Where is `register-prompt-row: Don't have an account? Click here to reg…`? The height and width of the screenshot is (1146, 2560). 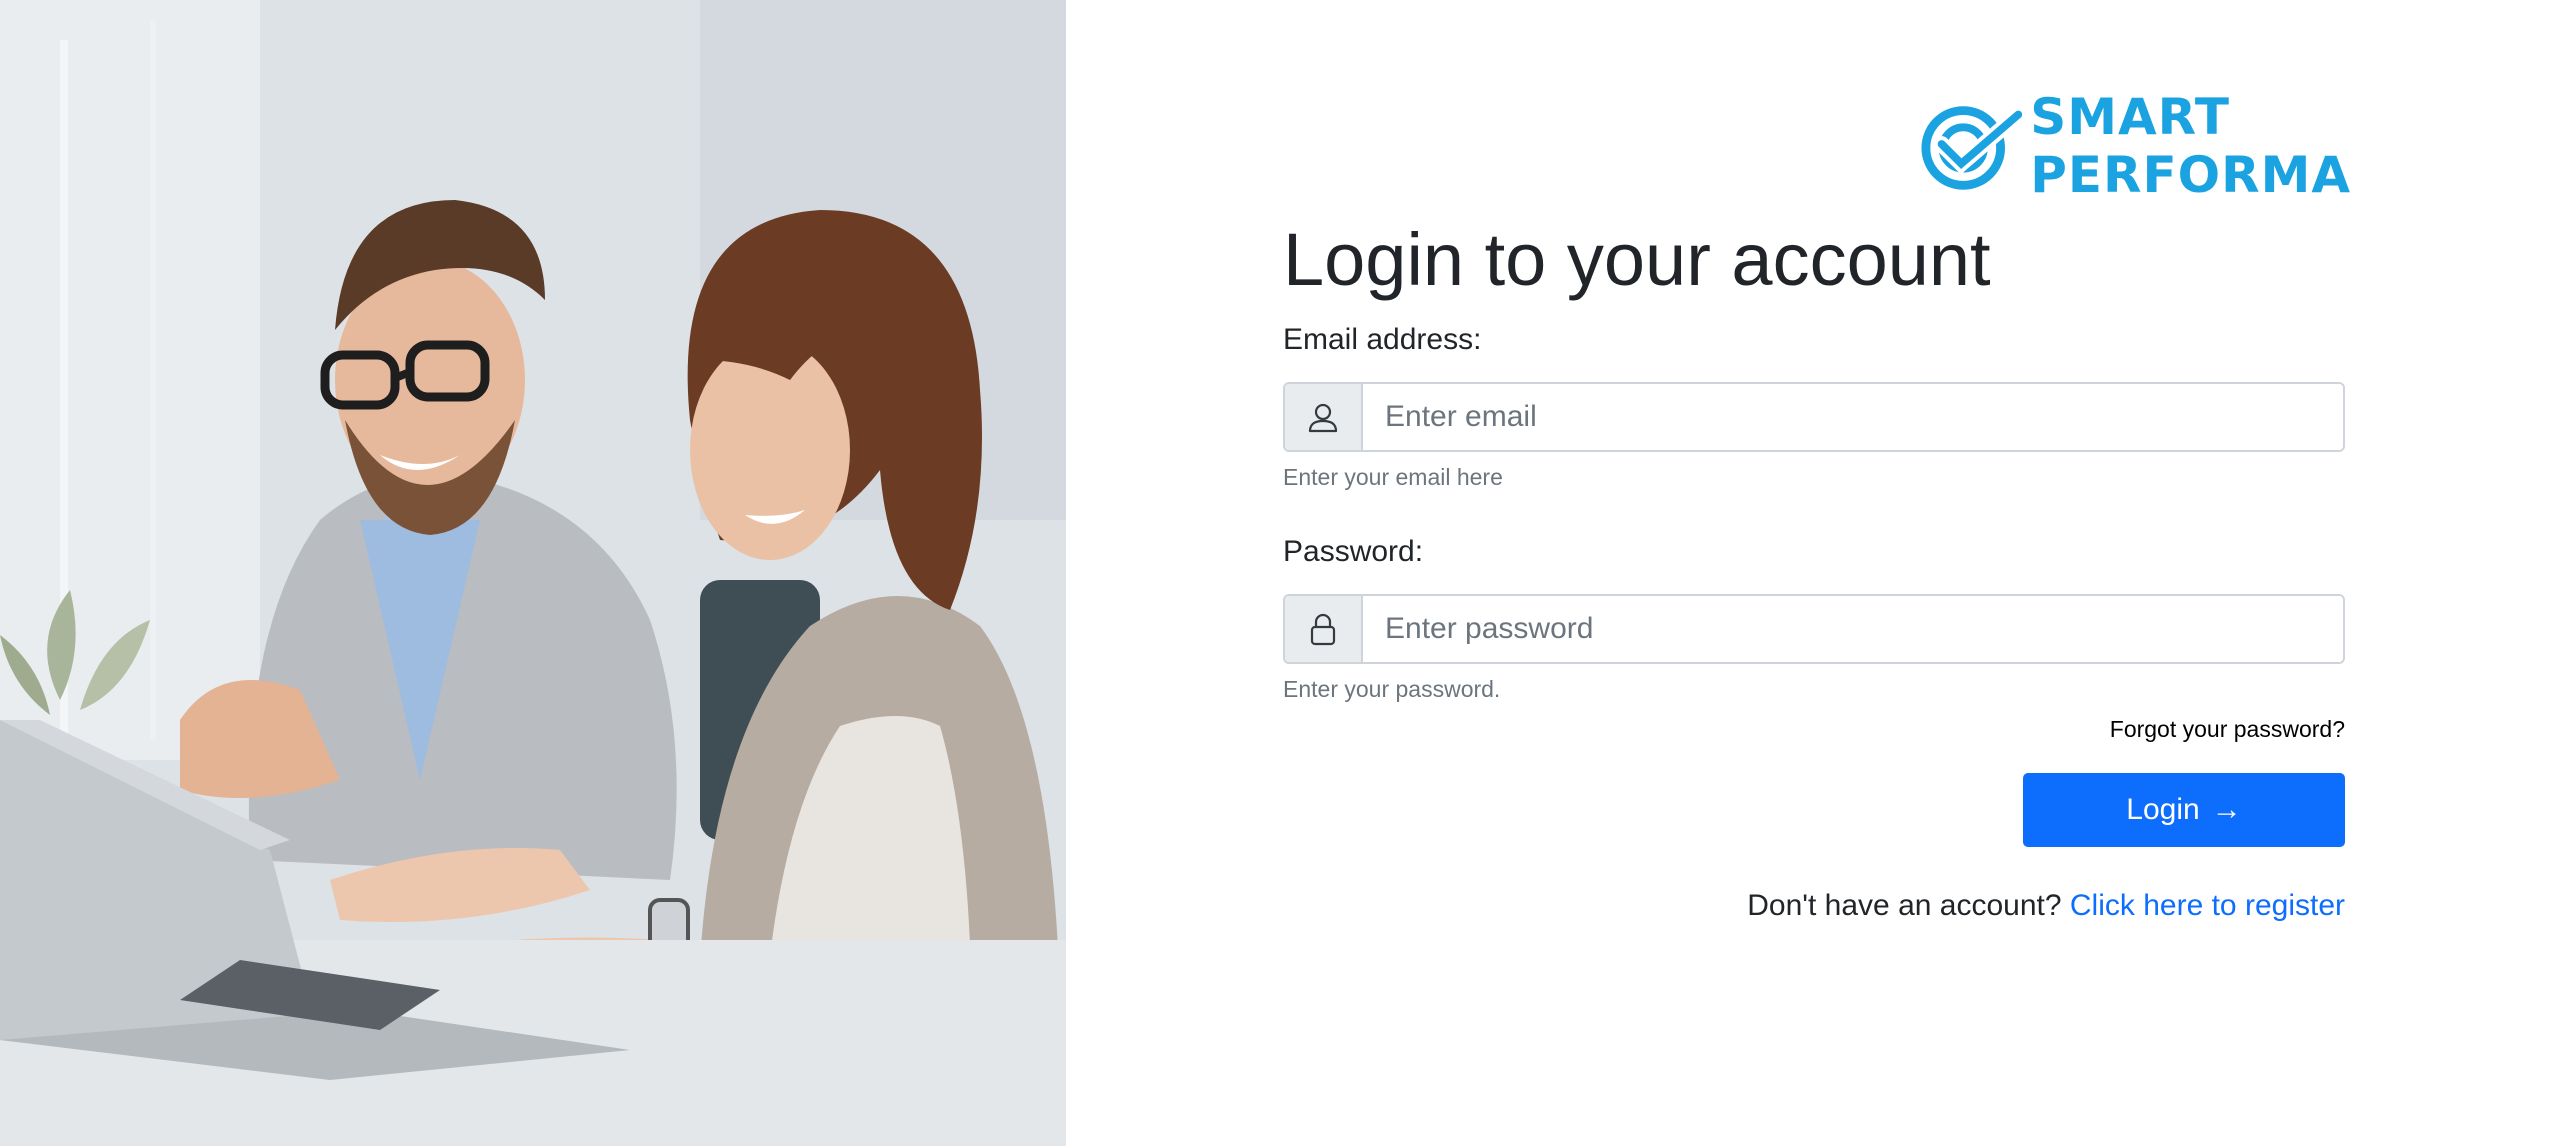
register-prompt-row: Don't have an account? Click here to reg… is located at coordinates (1814, 906).